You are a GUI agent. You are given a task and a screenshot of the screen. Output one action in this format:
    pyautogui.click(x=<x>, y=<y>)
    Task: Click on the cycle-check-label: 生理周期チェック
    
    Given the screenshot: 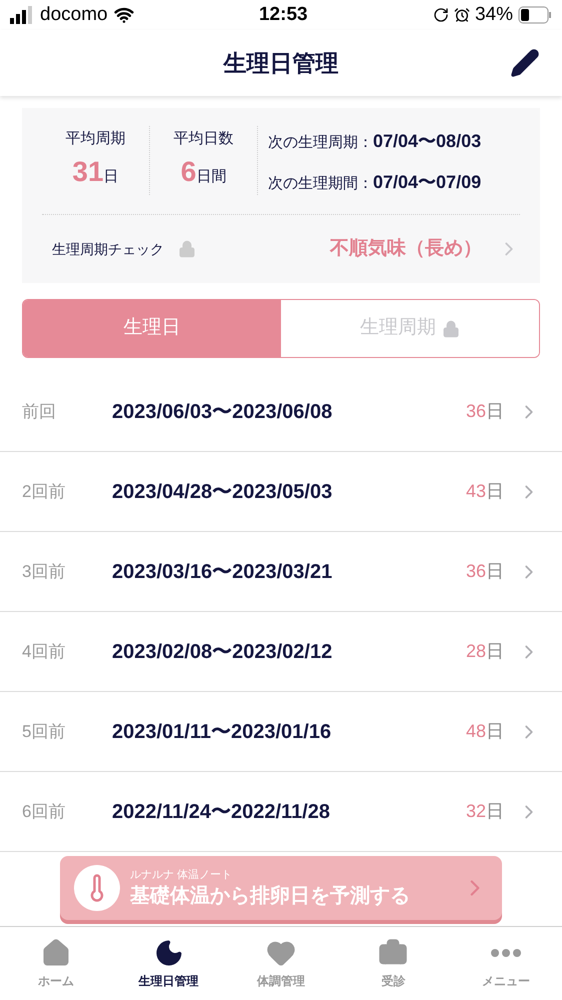 What is the action you would take?
    pyautogui.click(x=108, y=249)
    